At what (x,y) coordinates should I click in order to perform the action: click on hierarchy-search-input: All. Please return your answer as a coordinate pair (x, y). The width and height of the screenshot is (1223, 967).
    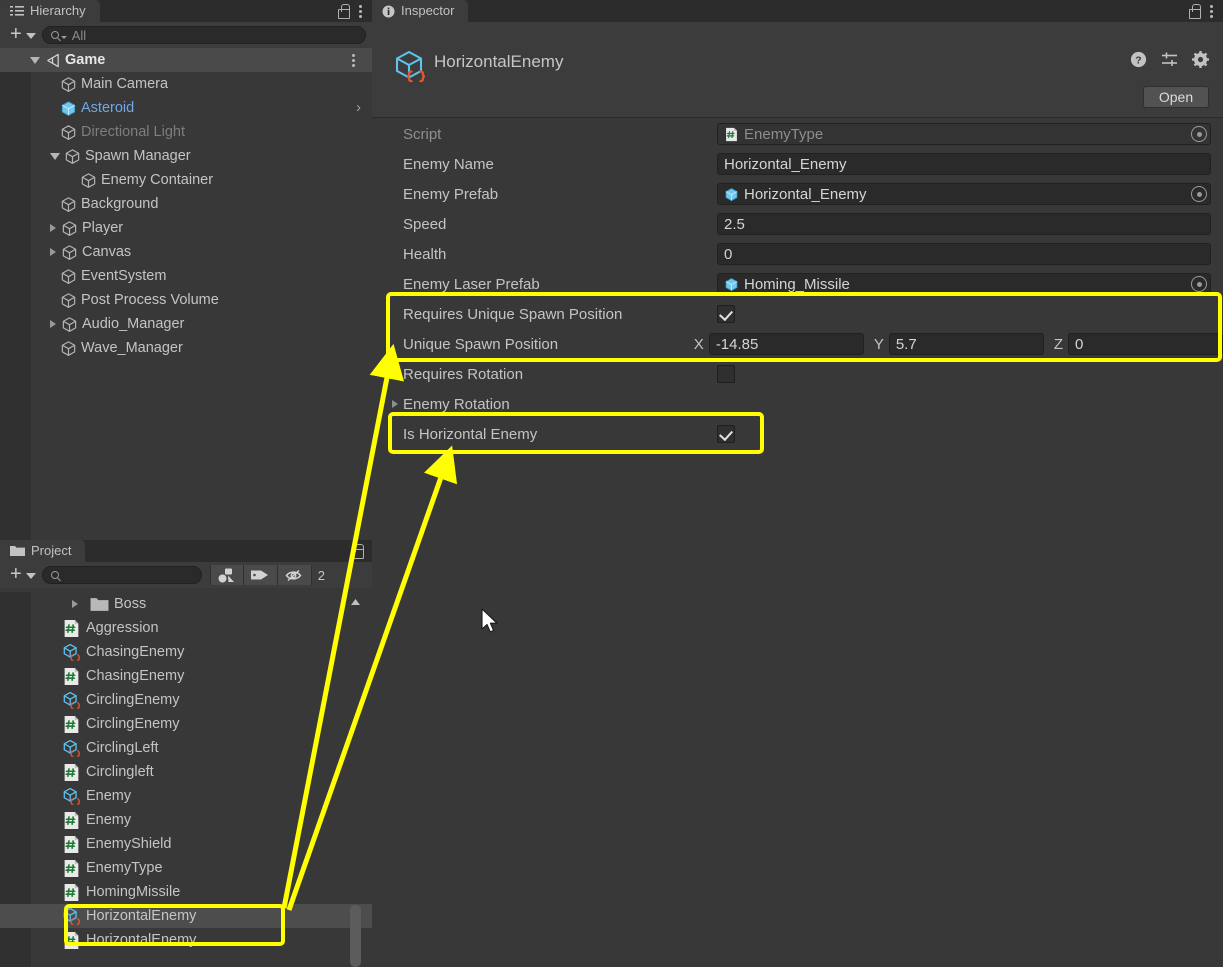
    Looking at the image, I should click on (203, 35).